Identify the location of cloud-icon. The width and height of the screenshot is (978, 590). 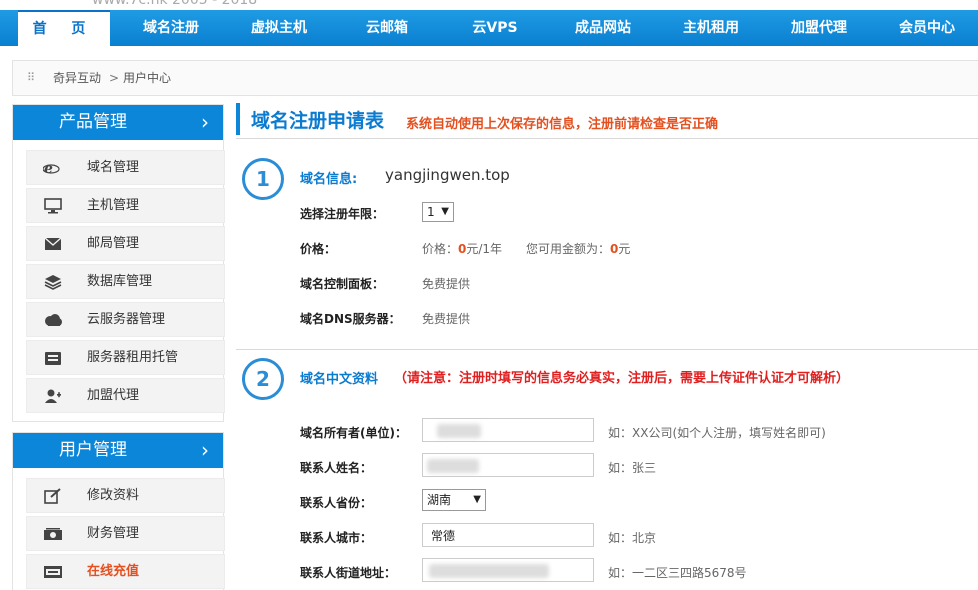
(53, 320).